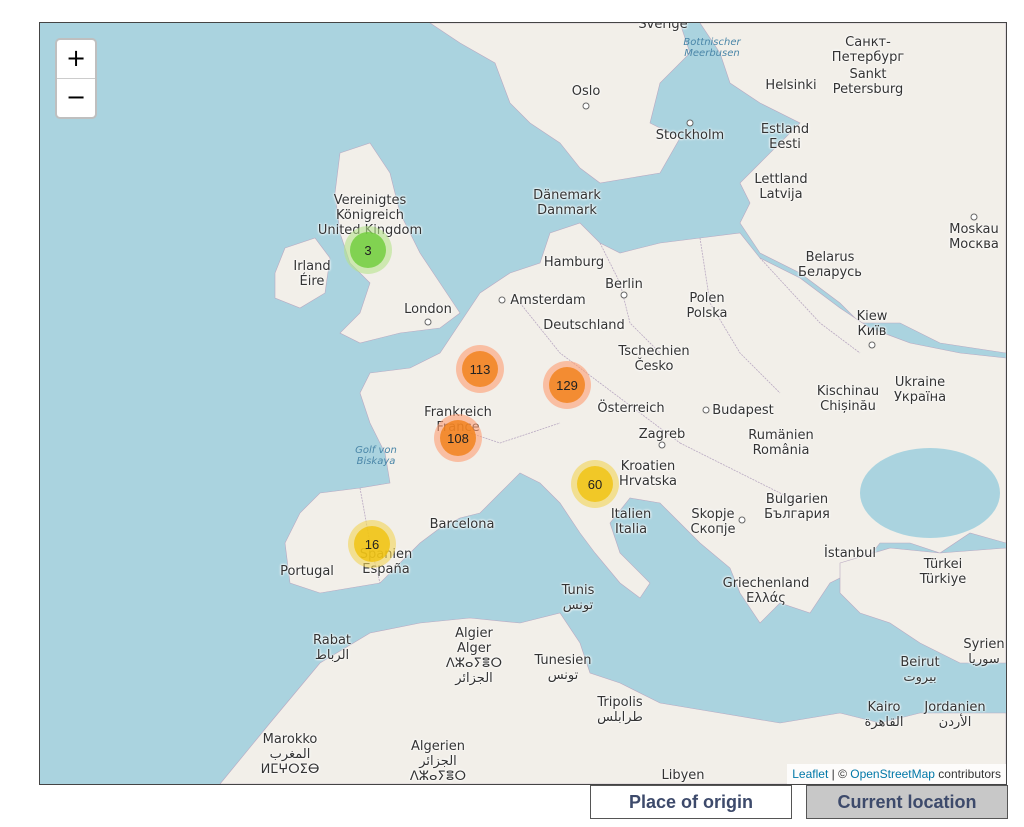 The image size is (1024, 827). Describe the element at coordinates (631, 522) in the screenshot. I see `label-italien: Italien Italia` at that location.